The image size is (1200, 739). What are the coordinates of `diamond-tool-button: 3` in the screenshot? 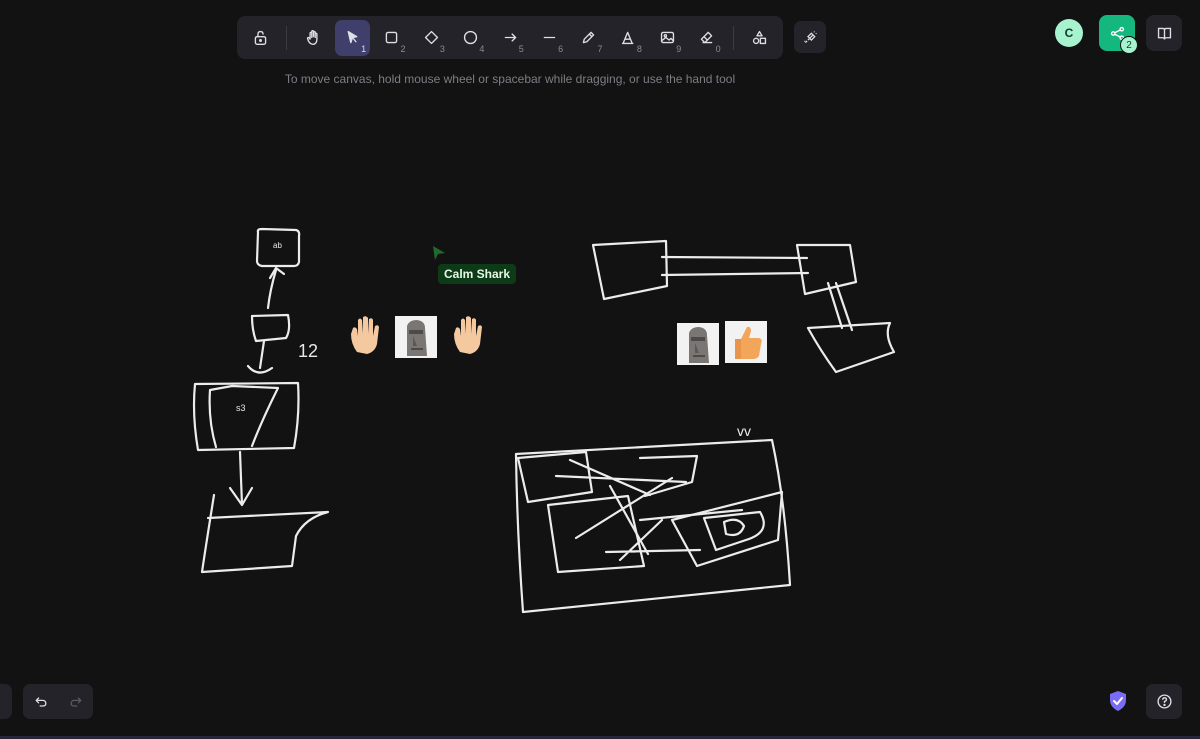 It's located at (431, 38).